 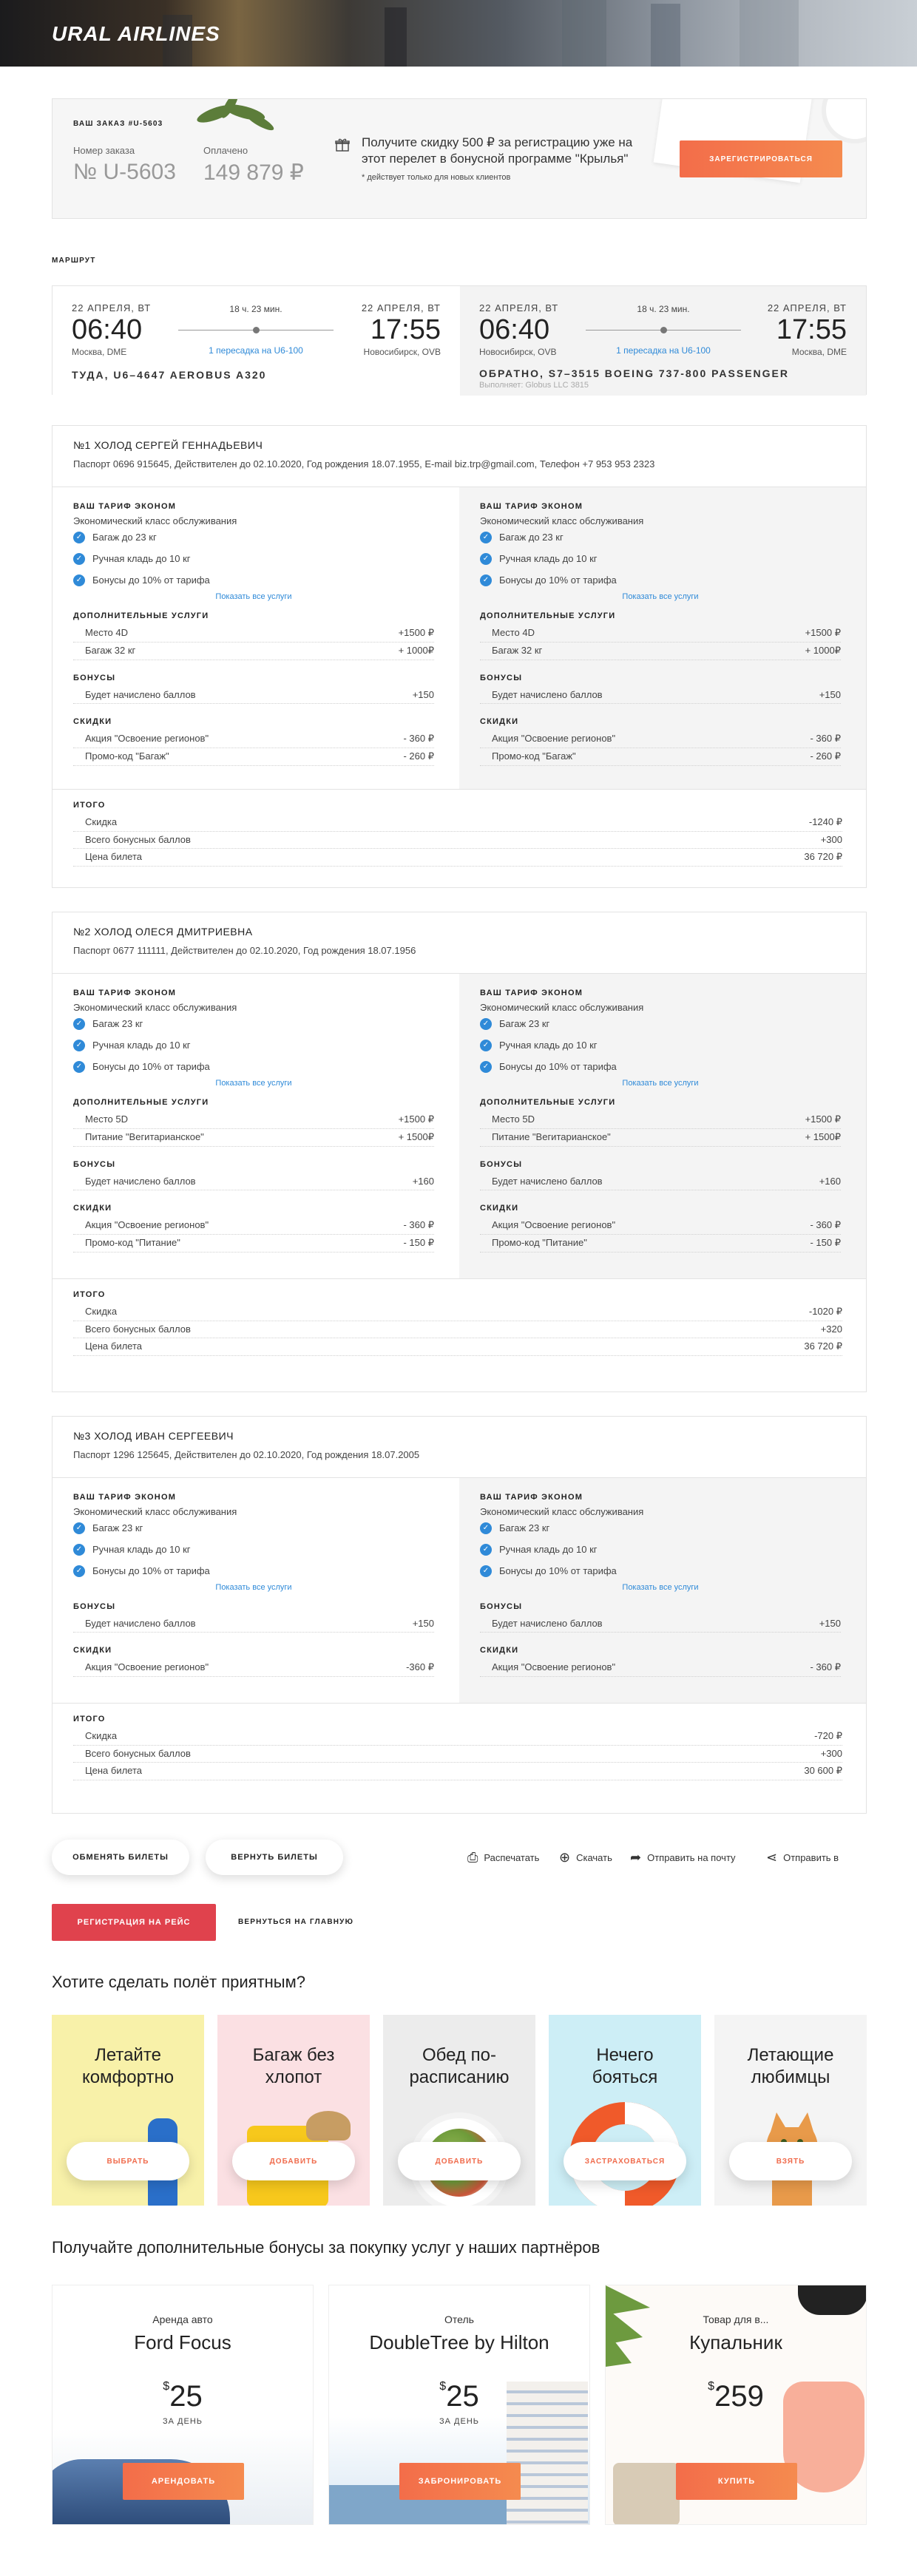 I want to click on discount-row: Промо-код "Багаж" - 260 ₽, so click(x=660, y=757).